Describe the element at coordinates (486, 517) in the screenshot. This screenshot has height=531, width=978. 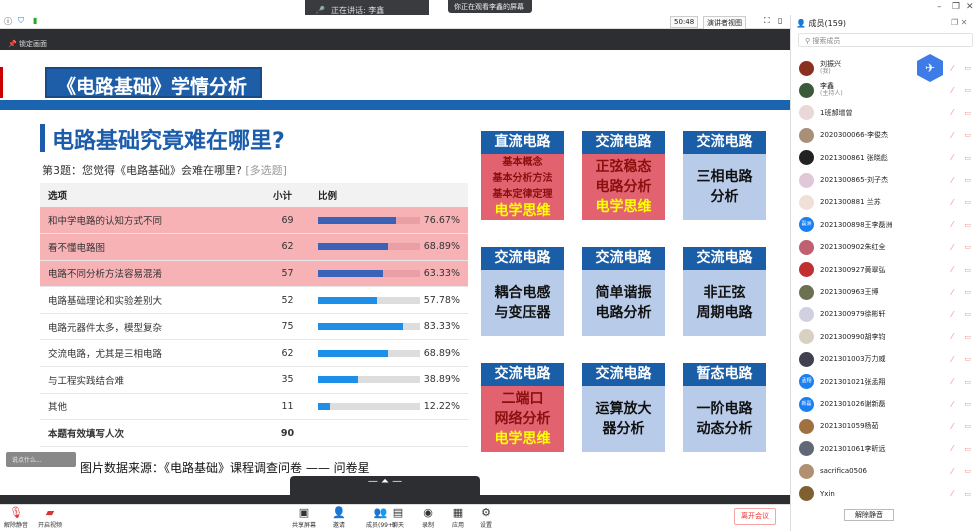
I see `gear-button: ⚙ 设置` at that location.